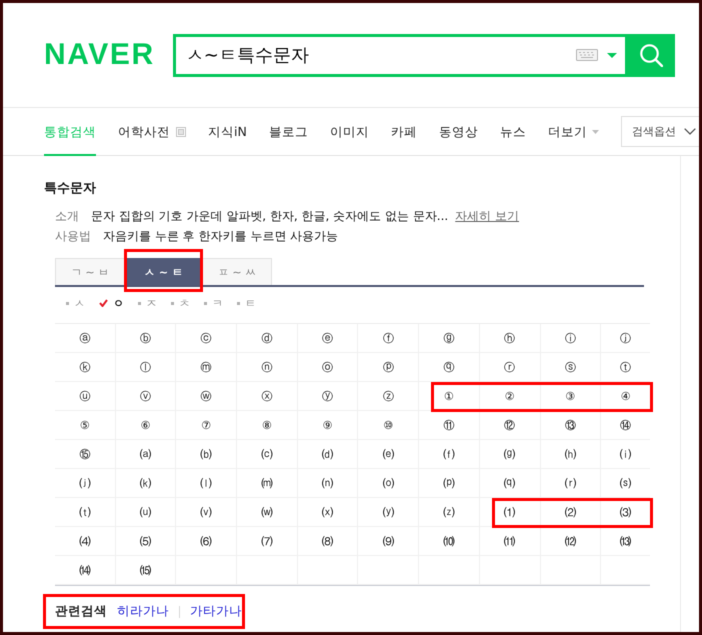  What do you see at coordinates (207, 425) in the screenshot?
I see `symbol-cell: ⑦` at bounding box center [207, 425].